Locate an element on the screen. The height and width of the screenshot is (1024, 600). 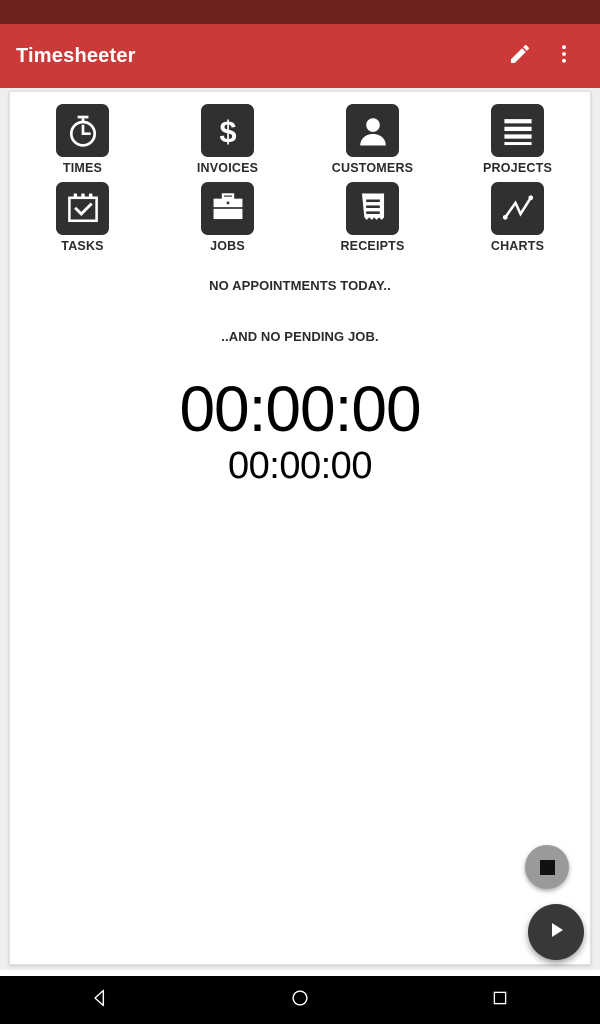
dollar-icon: $ is located at coordinates (227, 130).